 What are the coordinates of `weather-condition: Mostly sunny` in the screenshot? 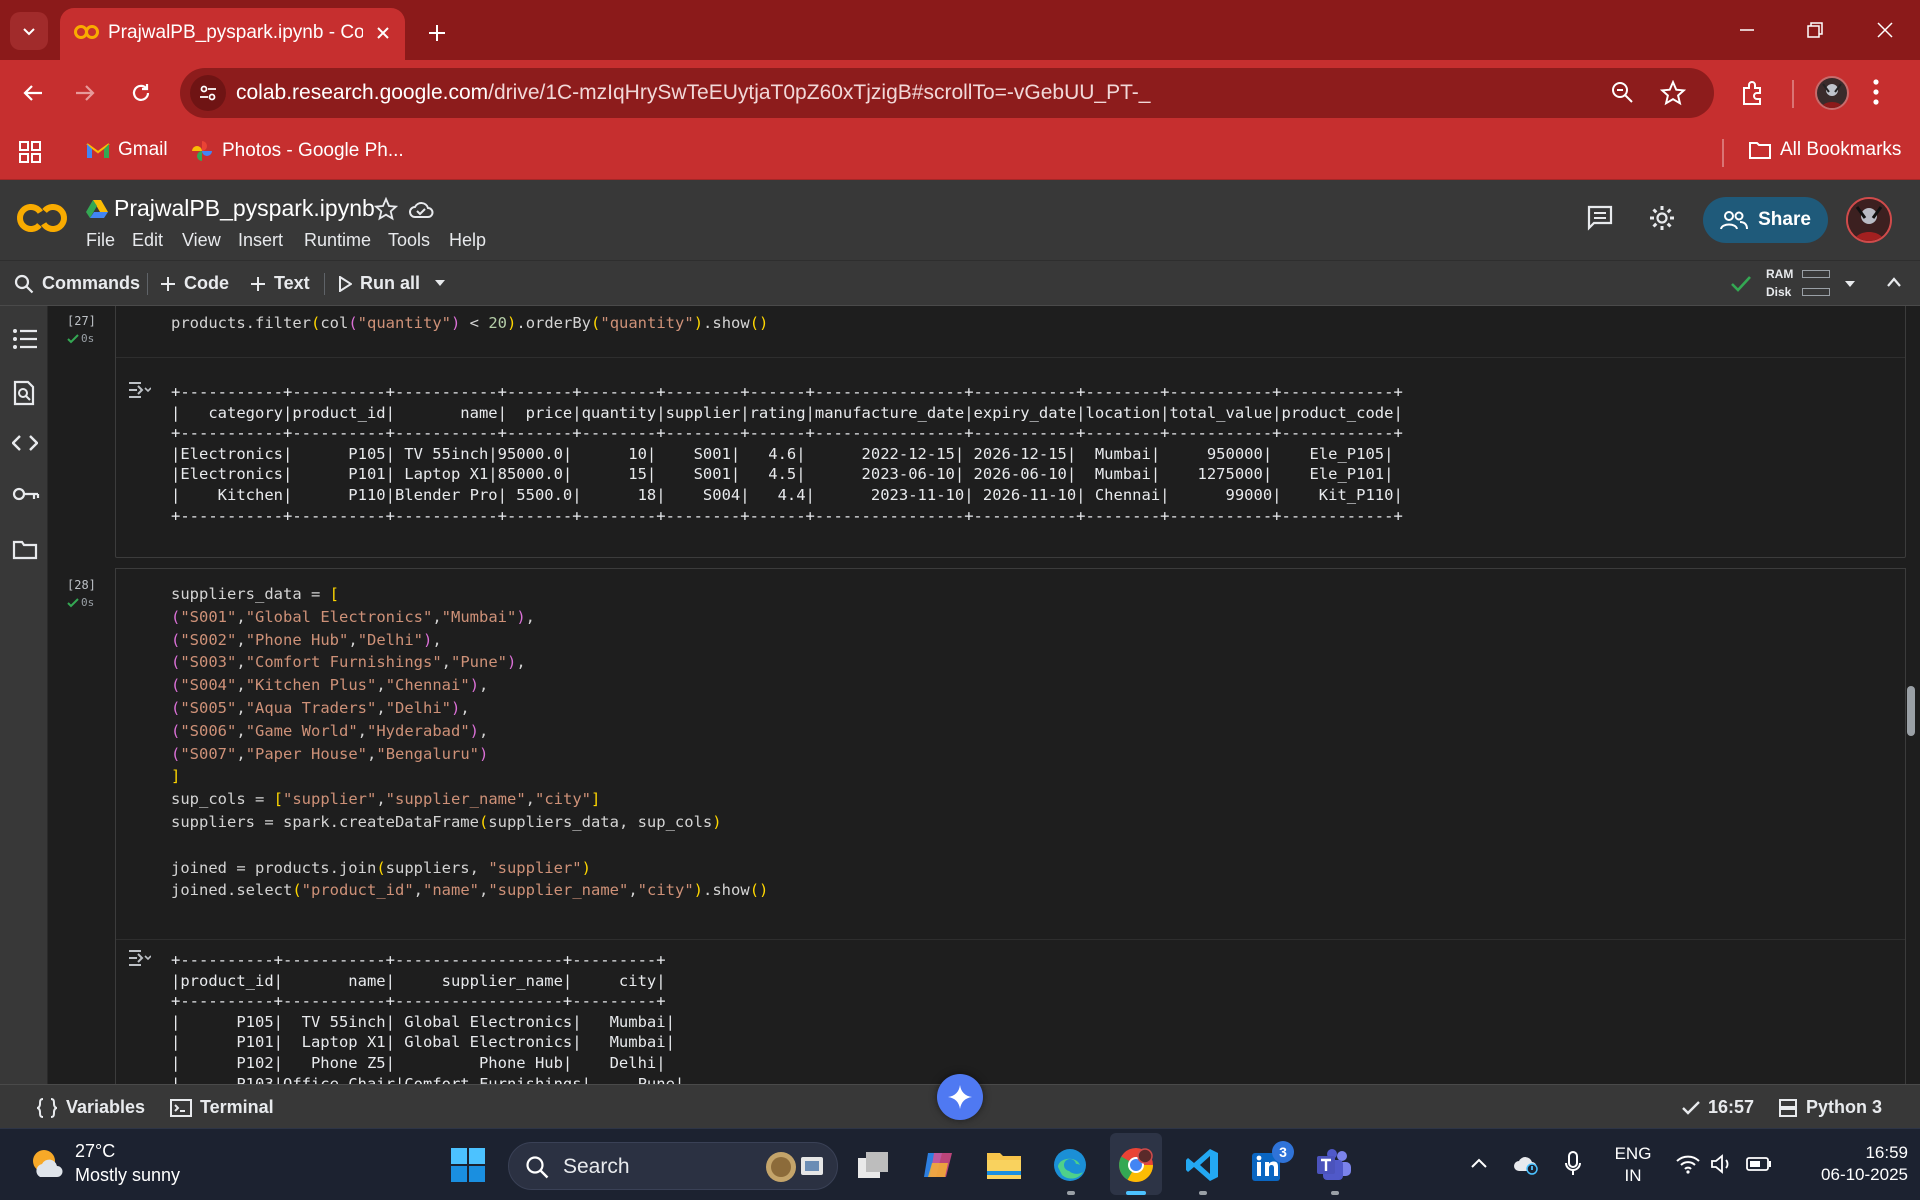 It's located at (127, 1175).